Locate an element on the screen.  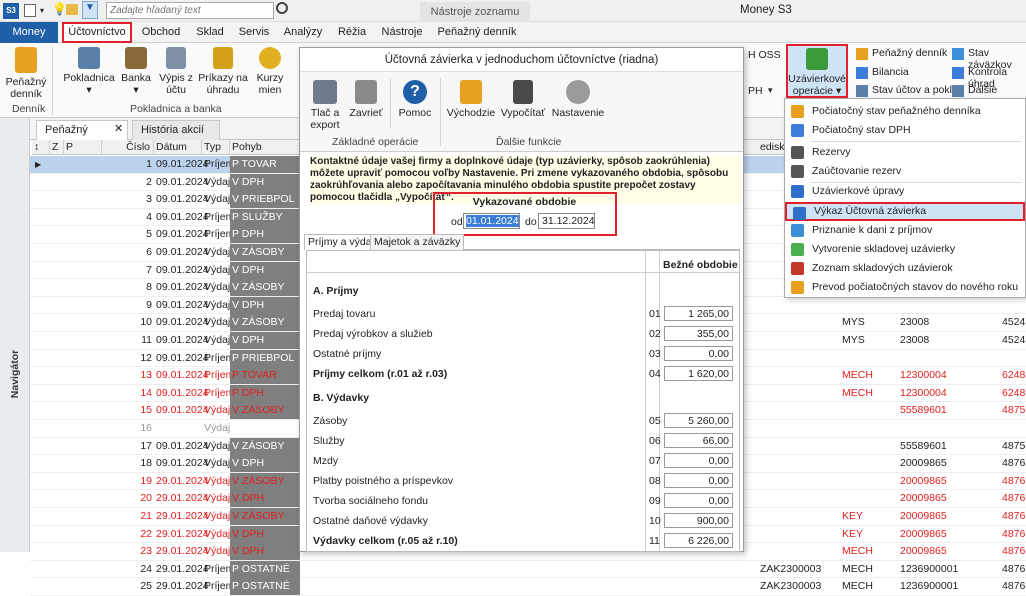
header-pohyb: Pohyb is located at coordinates (265, 147).